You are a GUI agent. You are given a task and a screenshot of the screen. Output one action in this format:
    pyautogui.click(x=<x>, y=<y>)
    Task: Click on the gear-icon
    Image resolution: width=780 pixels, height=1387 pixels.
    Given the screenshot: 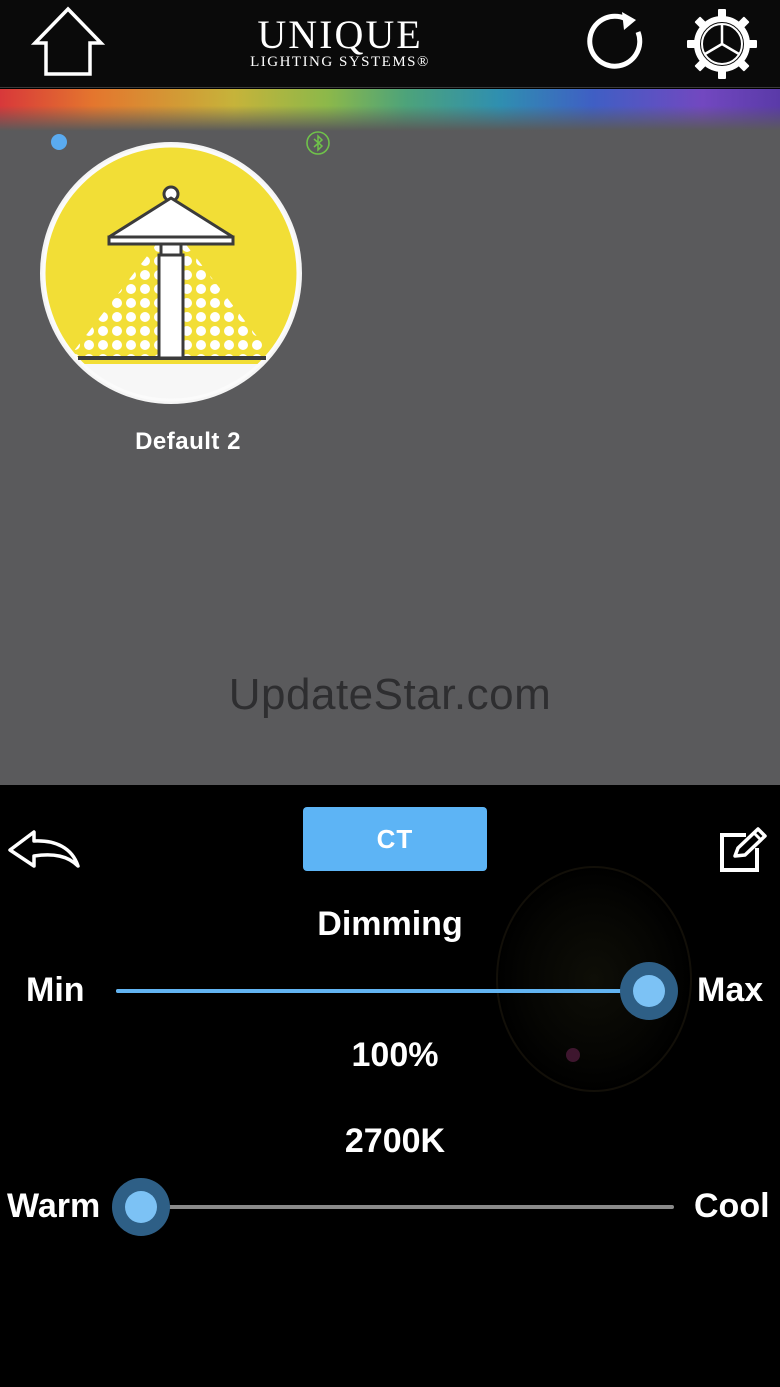 What is the action you would take?
    pyautogui.click(x=722, y=44)
    